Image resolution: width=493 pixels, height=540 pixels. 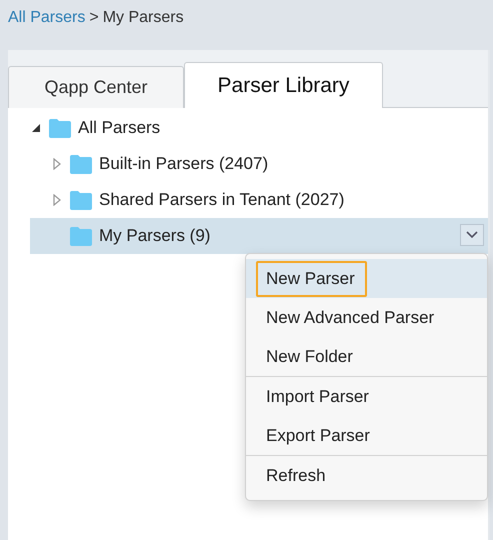 What do you see at coordinates (366, 317) in the screenshot?
I see `menu-item: New Advanced Parser` at bounding box center [366, 317].